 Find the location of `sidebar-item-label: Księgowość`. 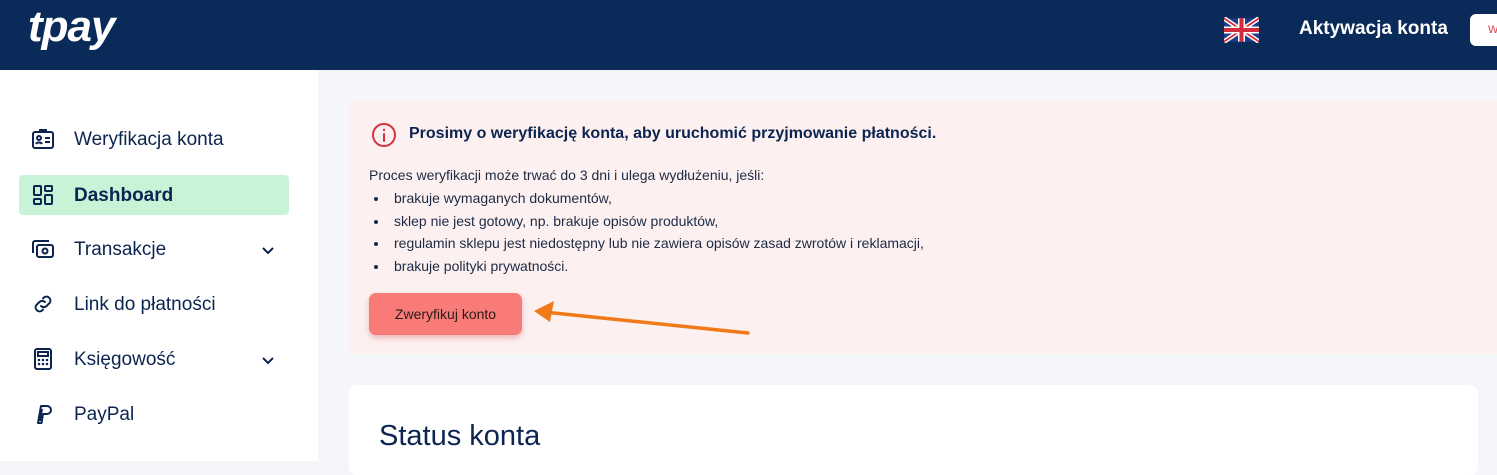

sidebar-item-label: Księgowość is located at coordinates (125, 359).